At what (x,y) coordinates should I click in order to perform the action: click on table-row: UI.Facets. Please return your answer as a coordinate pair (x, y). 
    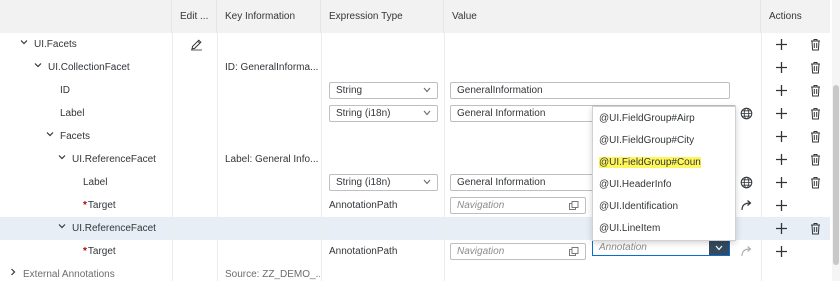
    Looking at the image, I should click on (415, 45).